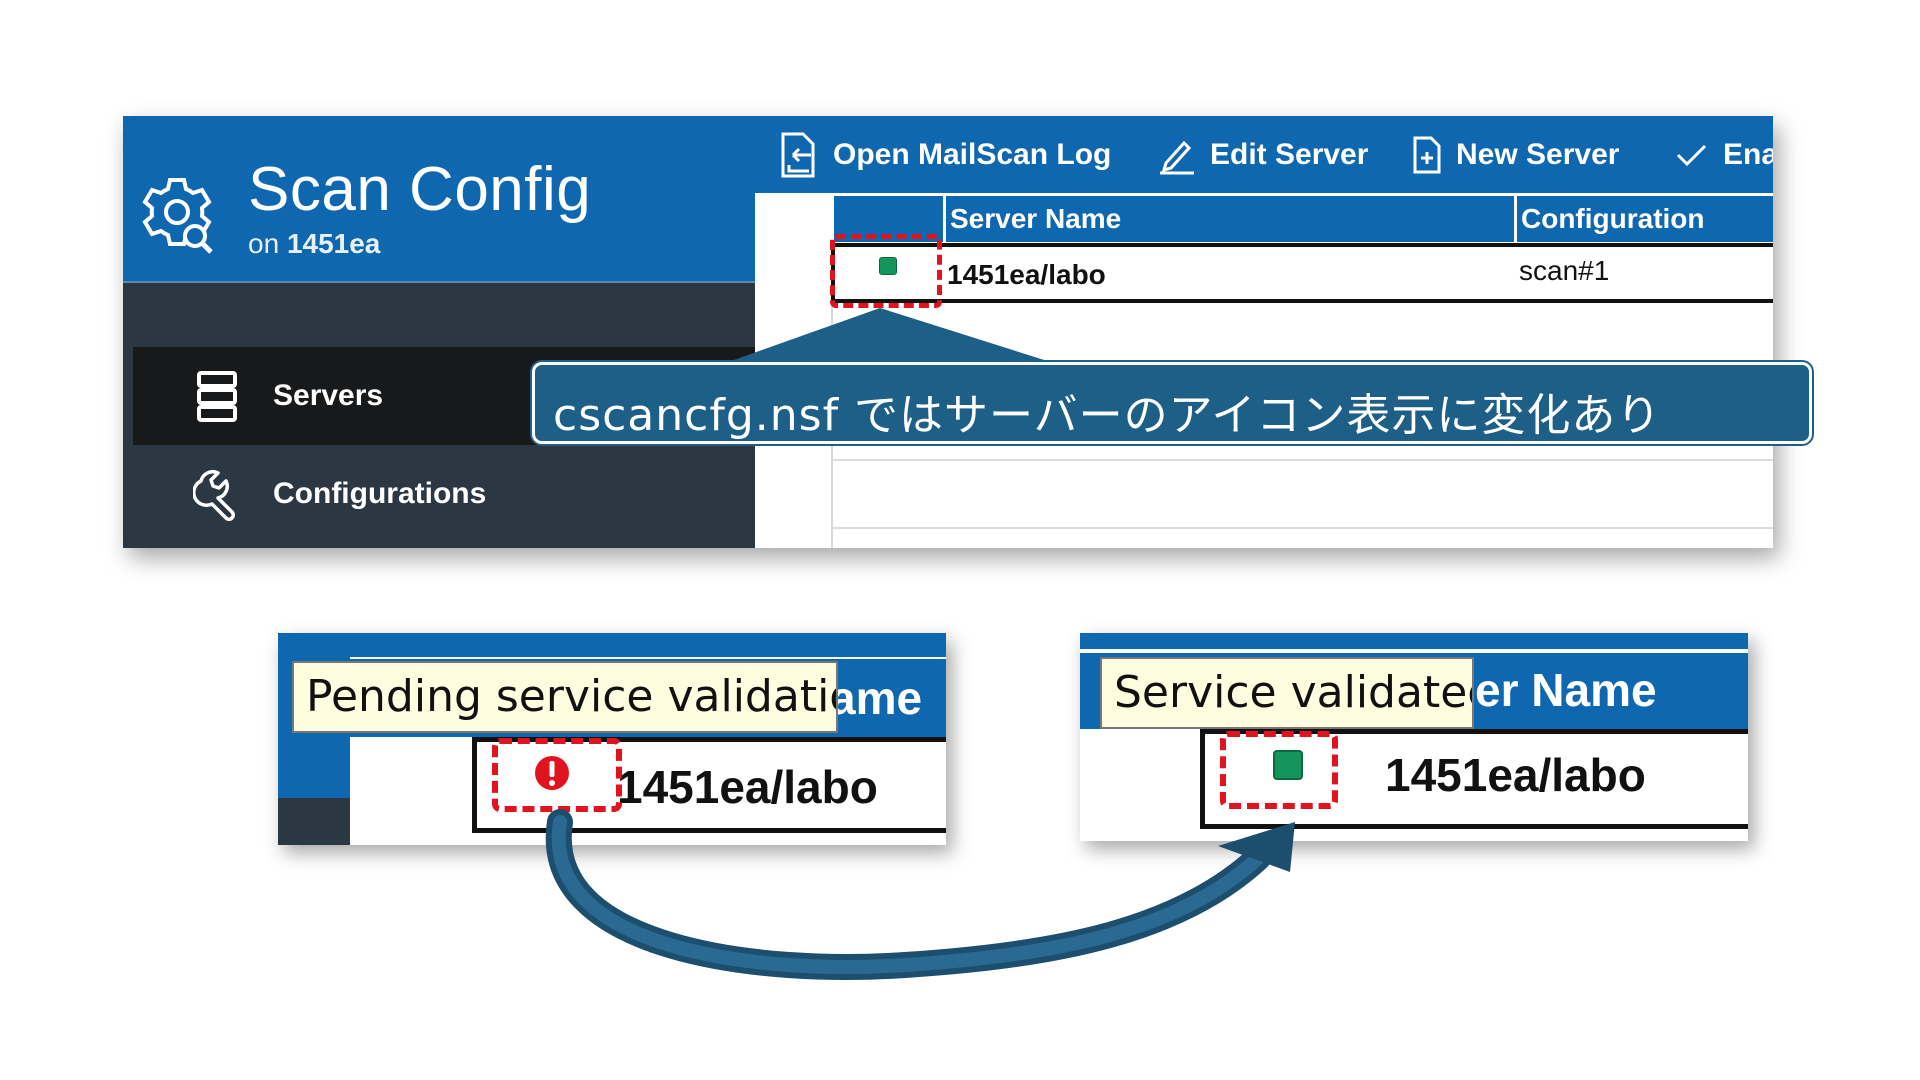 This screenshot has height=1080, width=1920. I want to click on sidebar-dark-fragment, so click(314, 821).